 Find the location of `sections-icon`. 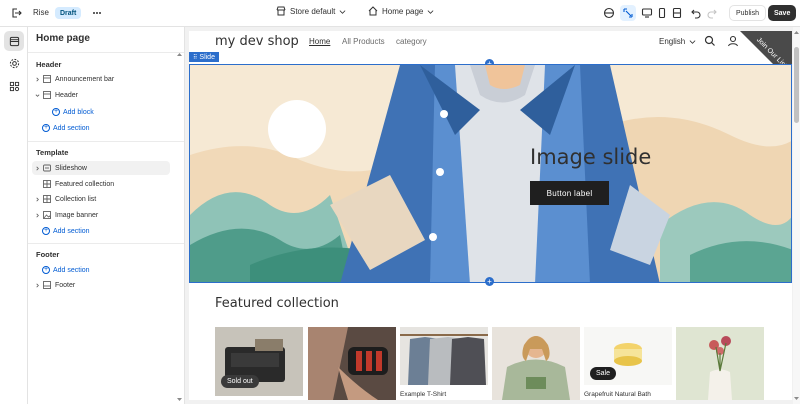

sections-icon is located at coordinates (14, 41).